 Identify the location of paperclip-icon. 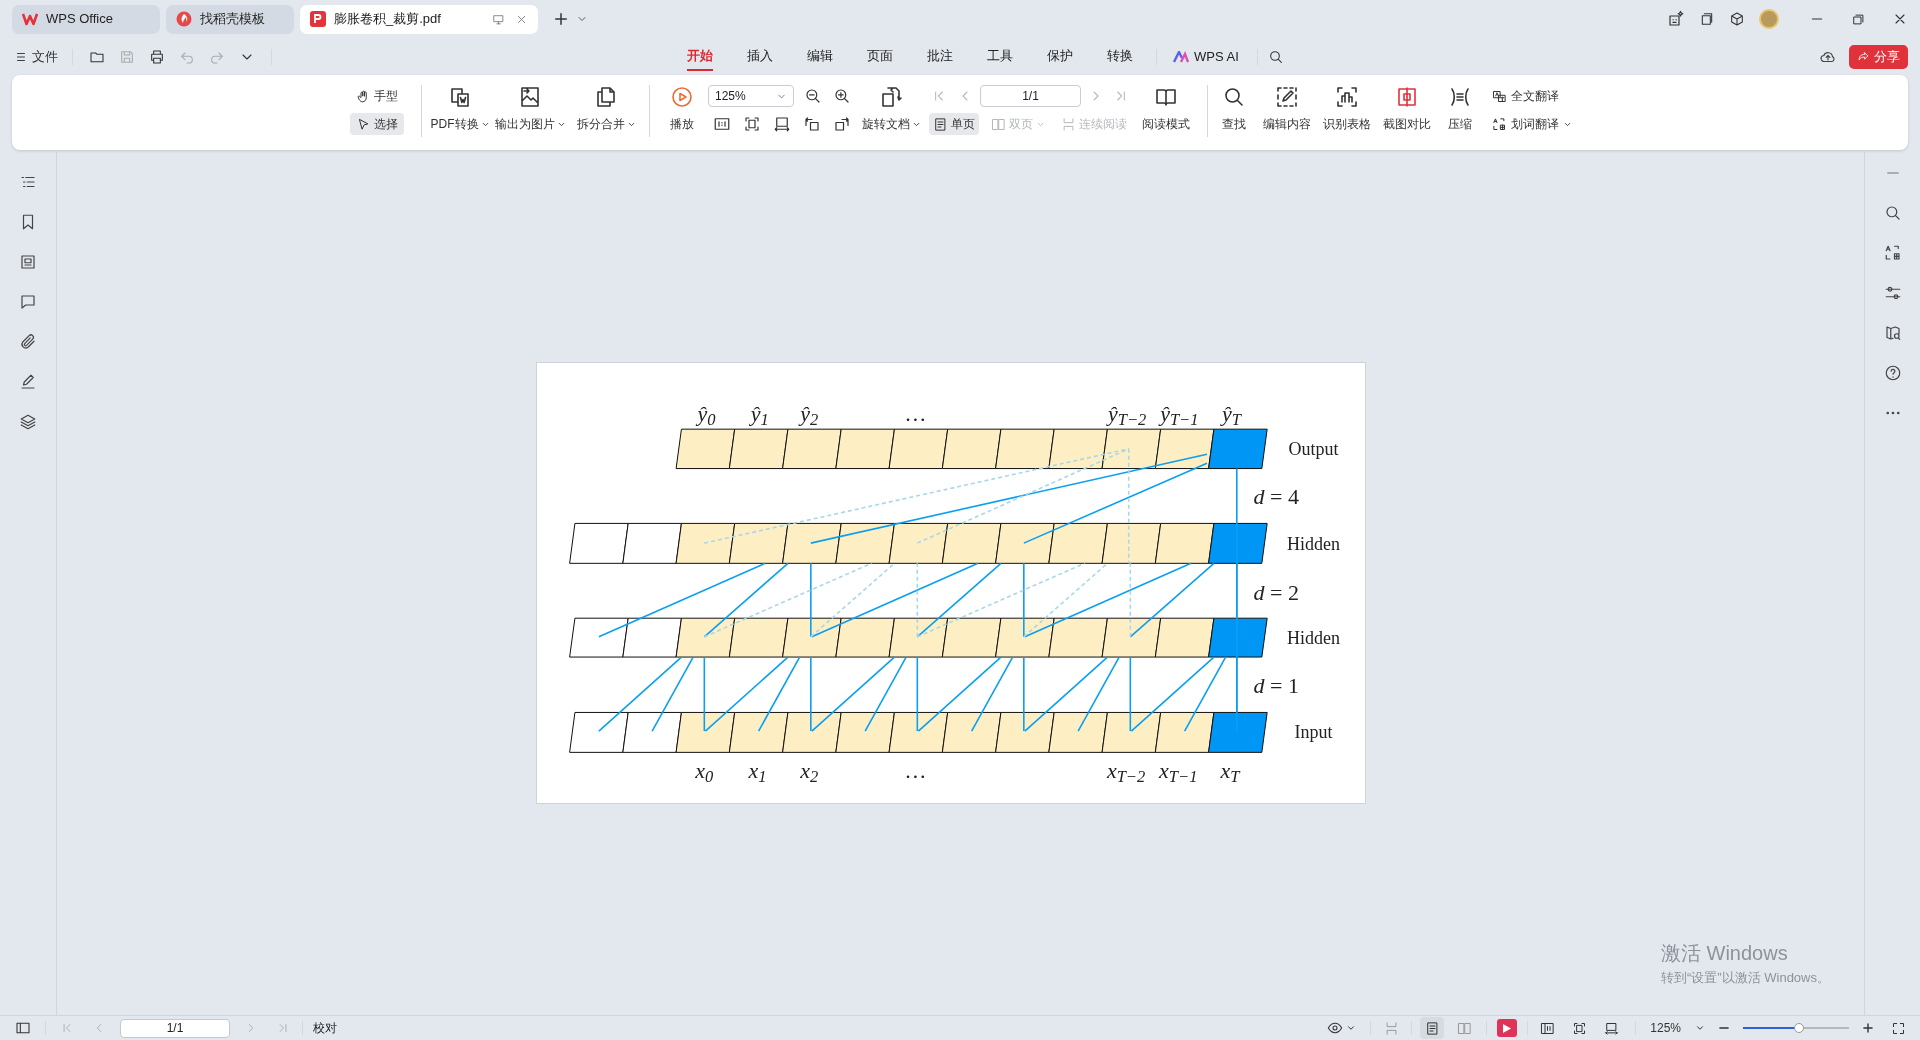
(28, 342).